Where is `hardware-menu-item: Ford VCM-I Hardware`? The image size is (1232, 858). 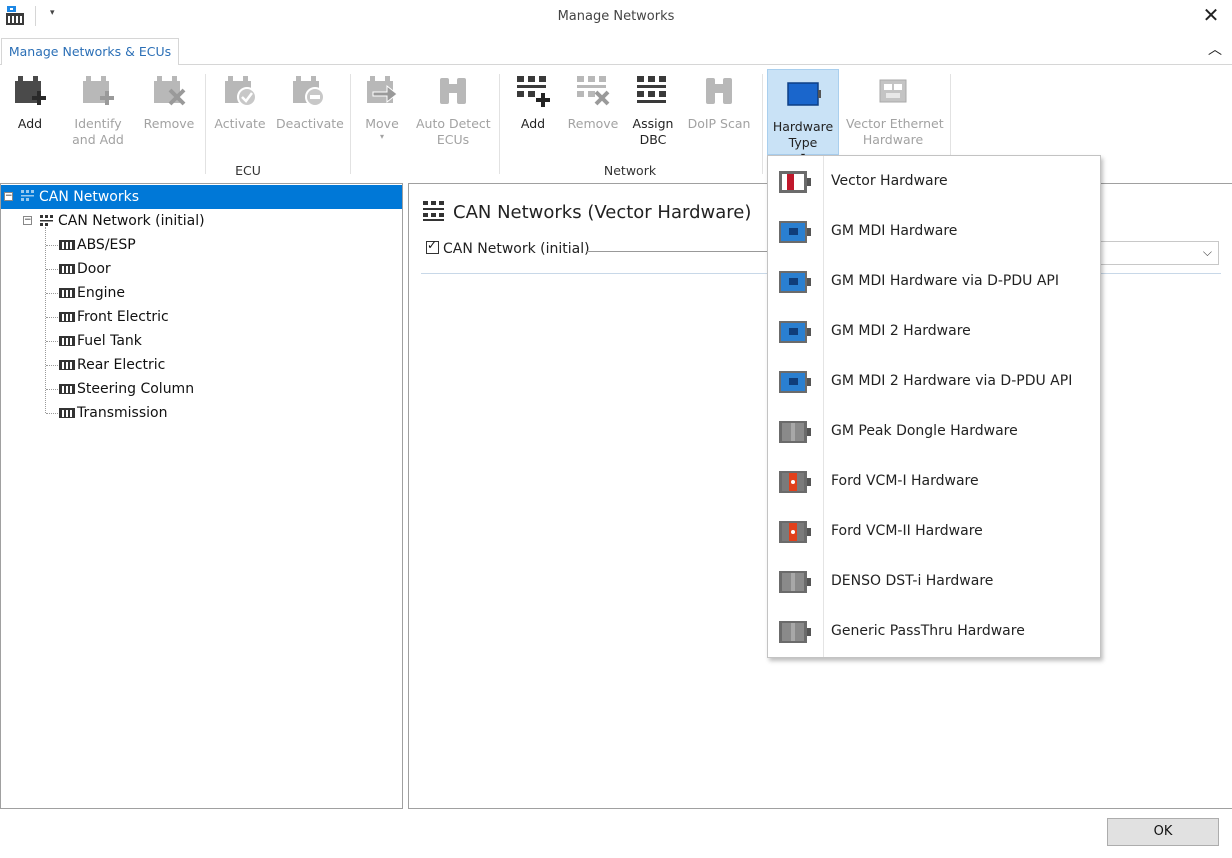 hardware-menu-item: Ford VCM-I Hardware is located at coordinates (934, 482).